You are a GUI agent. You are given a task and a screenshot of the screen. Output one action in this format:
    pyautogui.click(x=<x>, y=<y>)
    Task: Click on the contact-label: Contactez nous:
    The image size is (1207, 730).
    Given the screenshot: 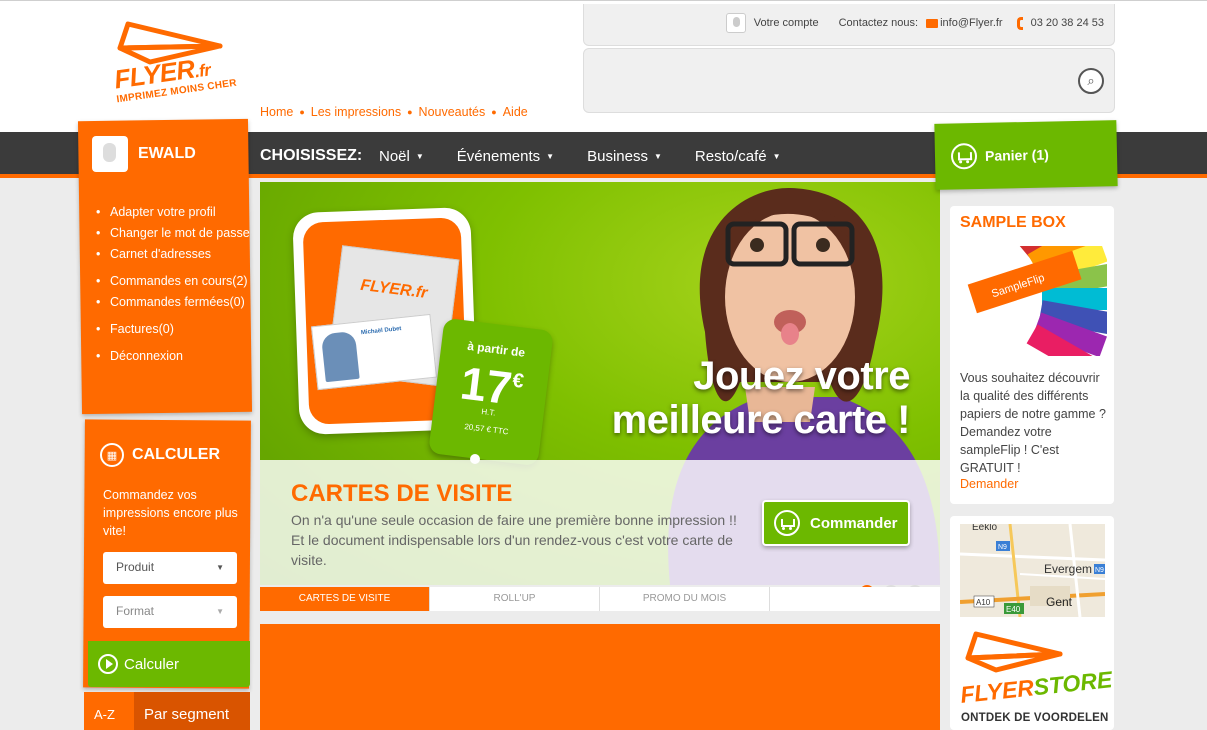 What is the action you would take?
    pyautogui.click(x=878, y=23)
    